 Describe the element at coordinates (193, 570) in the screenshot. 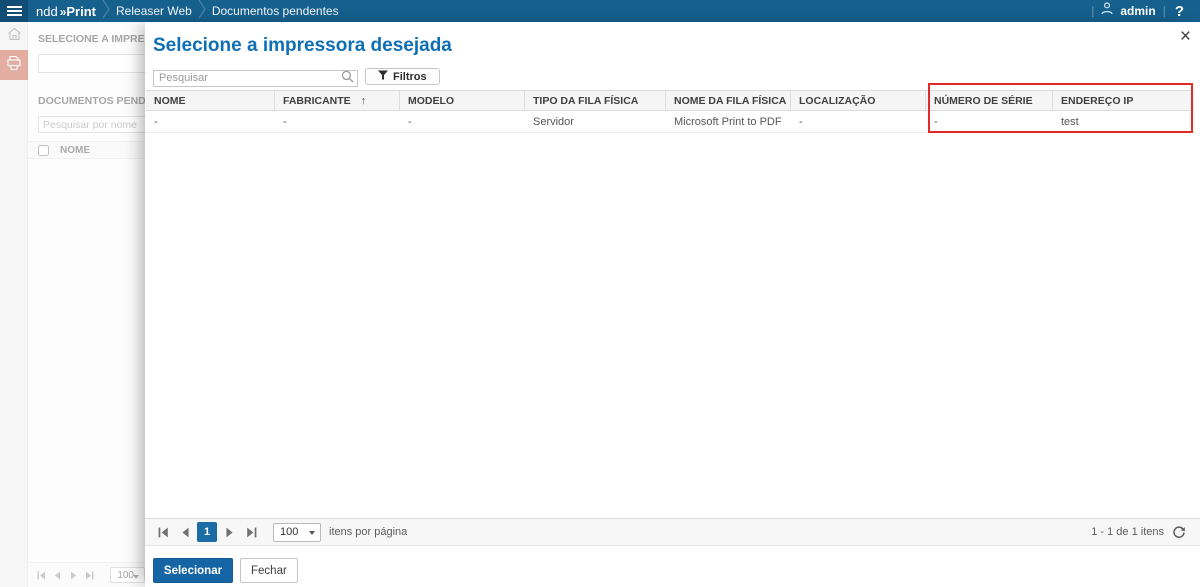

I see `select-button: Selecionar` at that location.